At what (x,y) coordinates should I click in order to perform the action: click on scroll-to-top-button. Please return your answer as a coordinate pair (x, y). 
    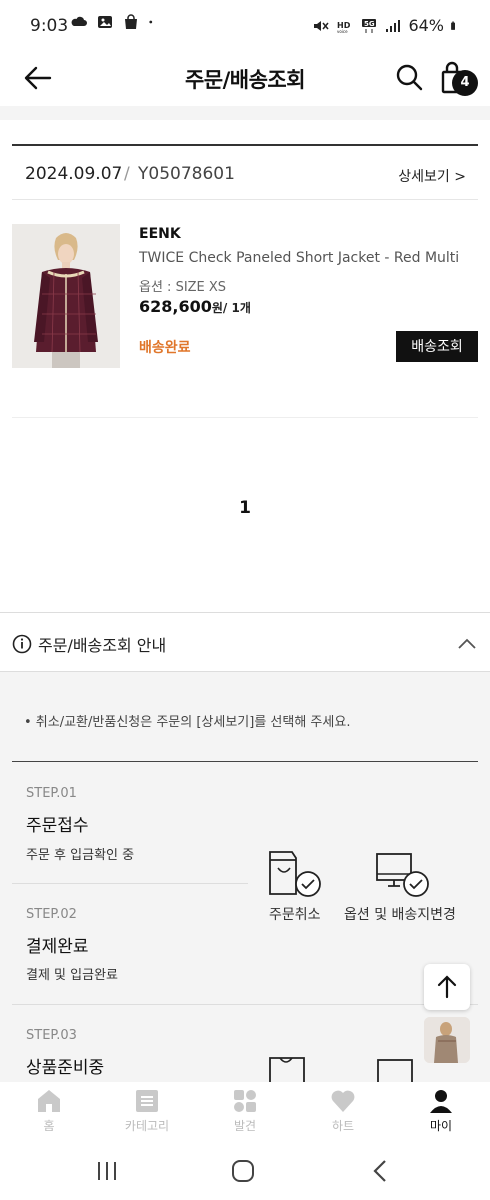
    Looking at the image, I should click on (447, 987).